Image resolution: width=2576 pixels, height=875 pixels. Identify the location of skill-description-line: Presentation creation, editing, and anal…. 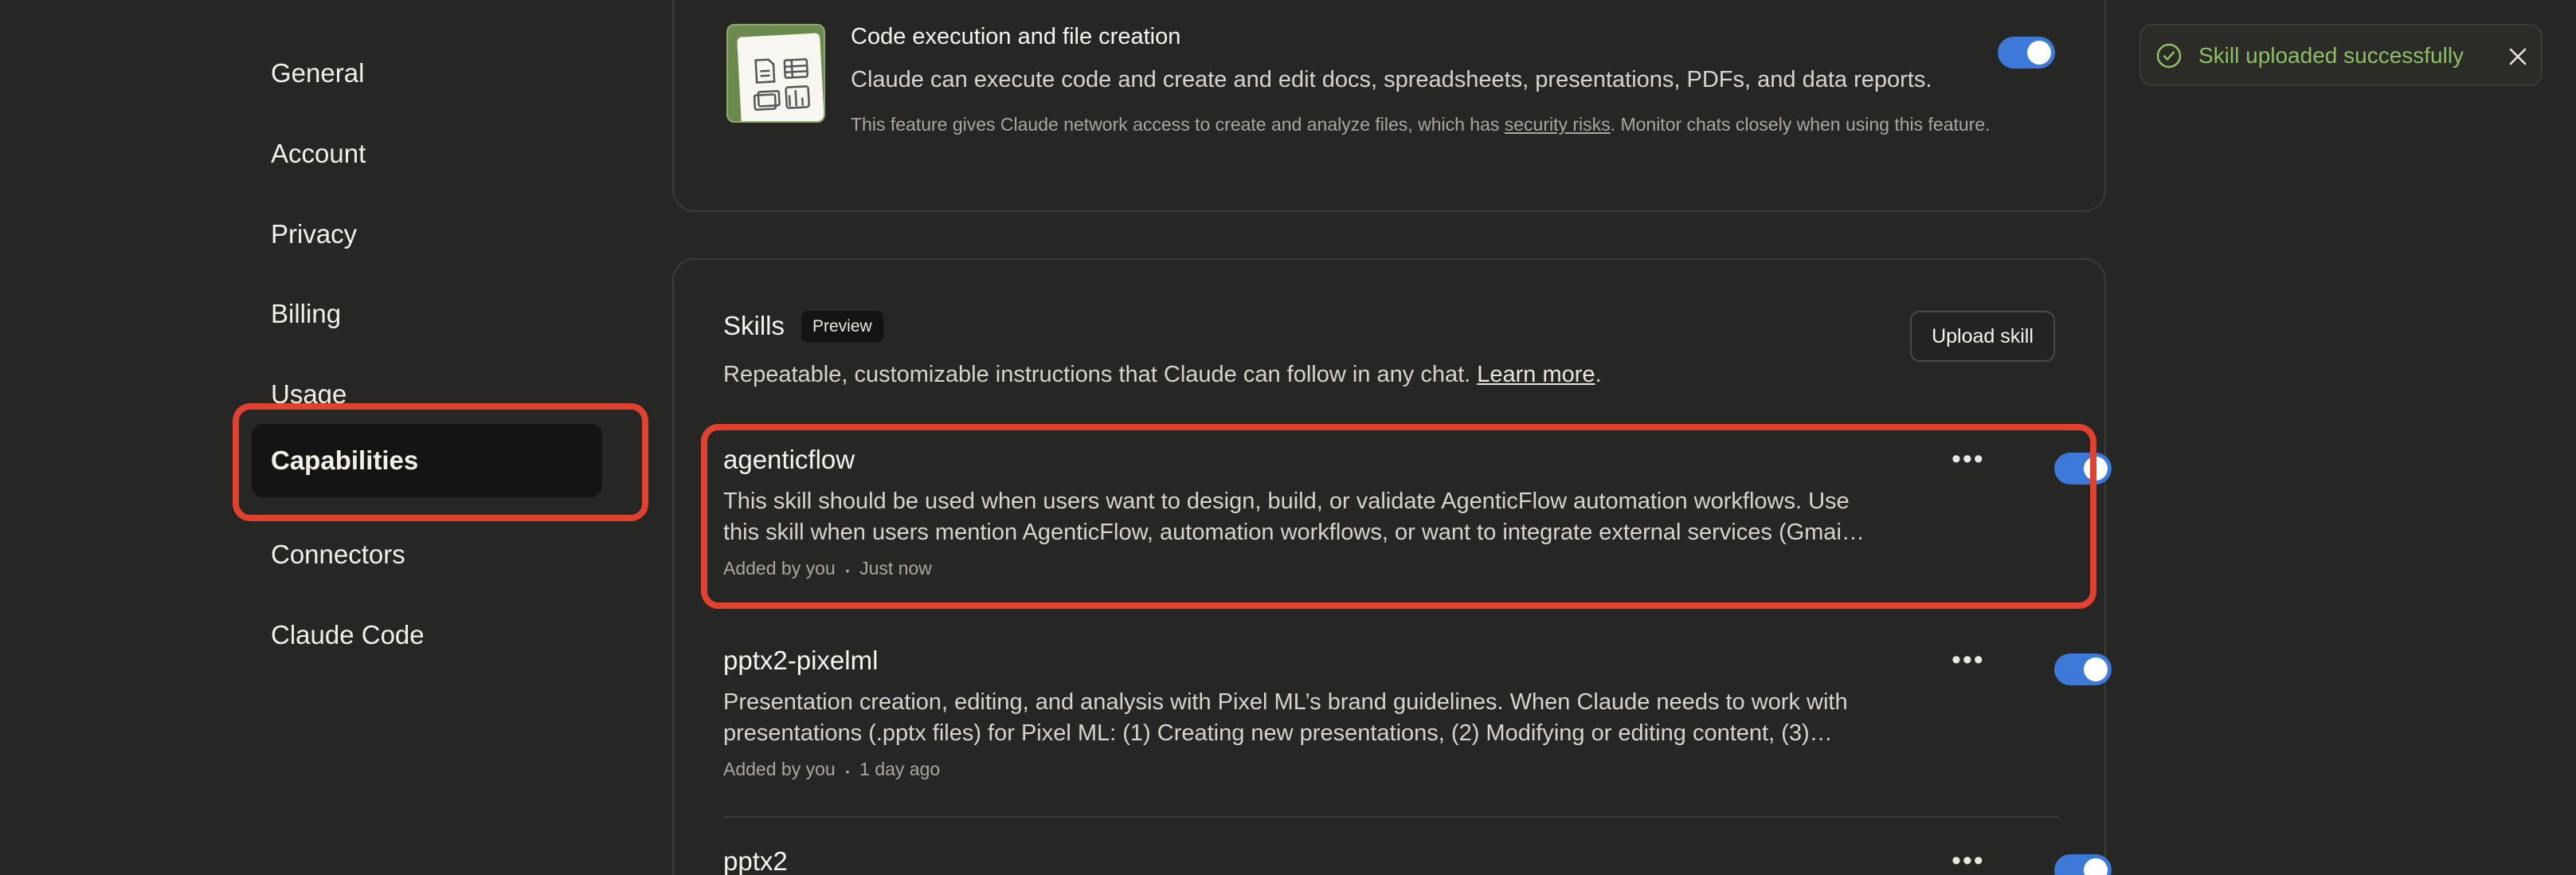
(1285, 702).